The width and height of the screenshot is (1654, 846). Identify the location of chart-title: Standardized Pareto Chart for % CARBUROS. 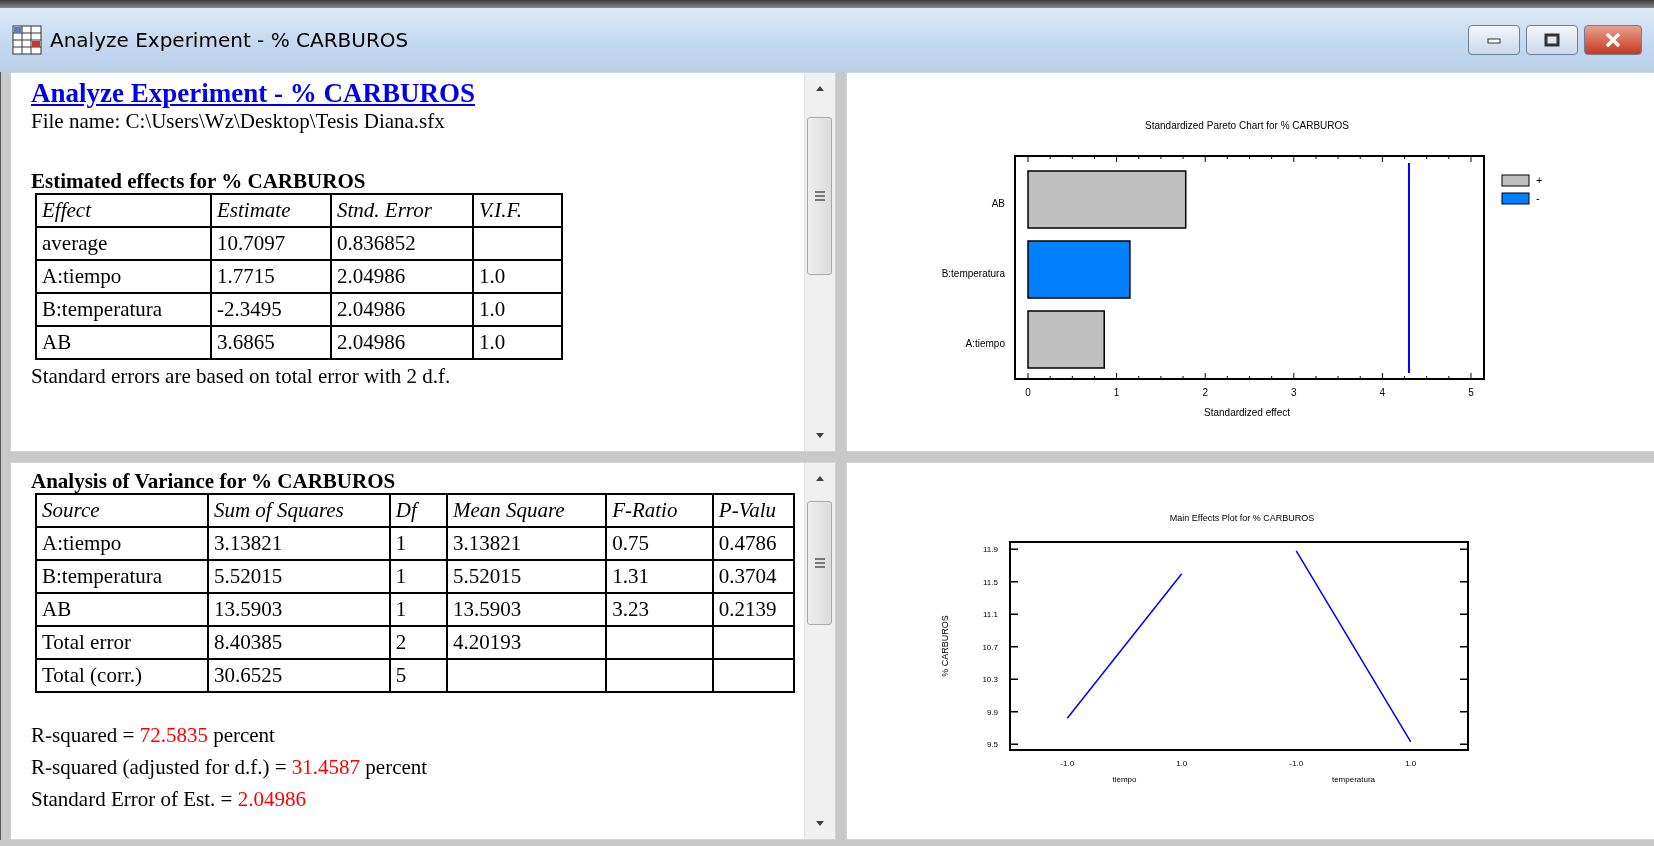
(1247, 125).